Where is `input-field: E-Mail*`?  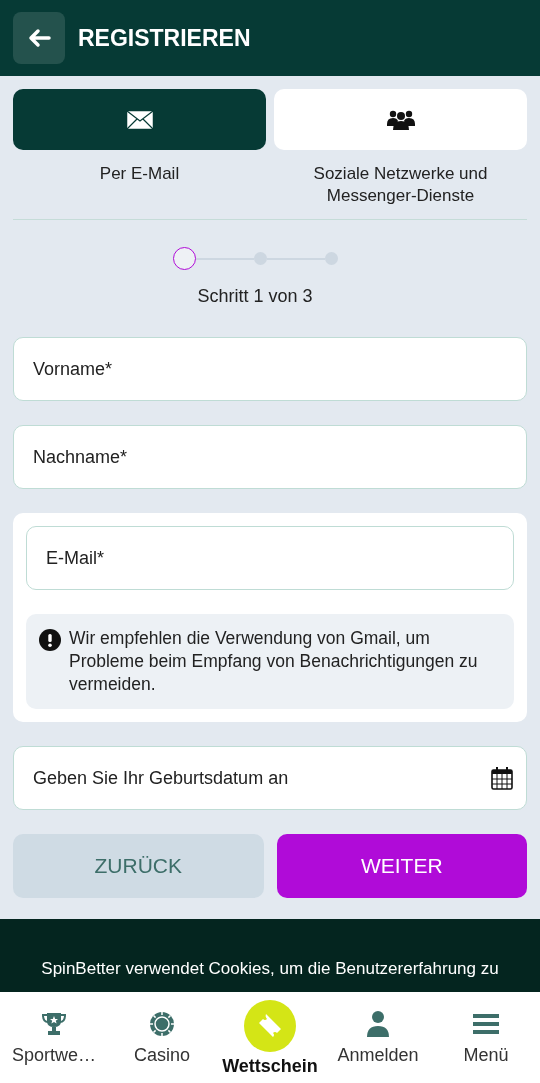
input-field: E-Mail* is located at coordinates (270, 558).